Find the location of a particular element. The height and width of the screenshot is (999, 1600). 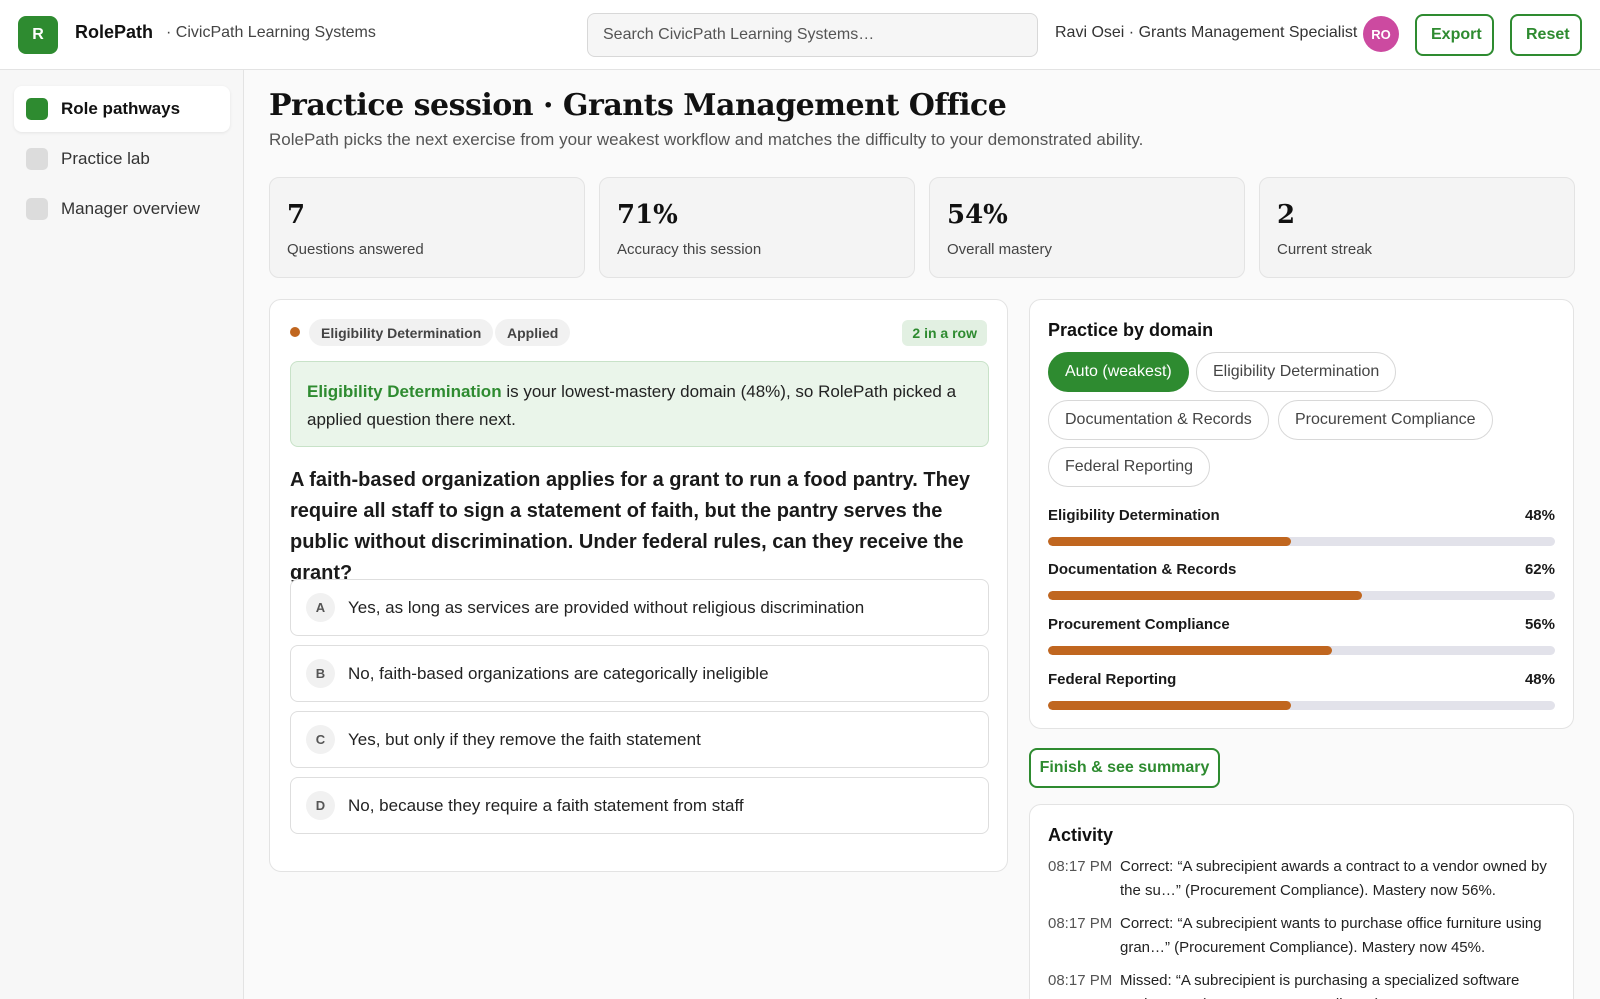

app-logo: R is located at coordinates (38, 35).